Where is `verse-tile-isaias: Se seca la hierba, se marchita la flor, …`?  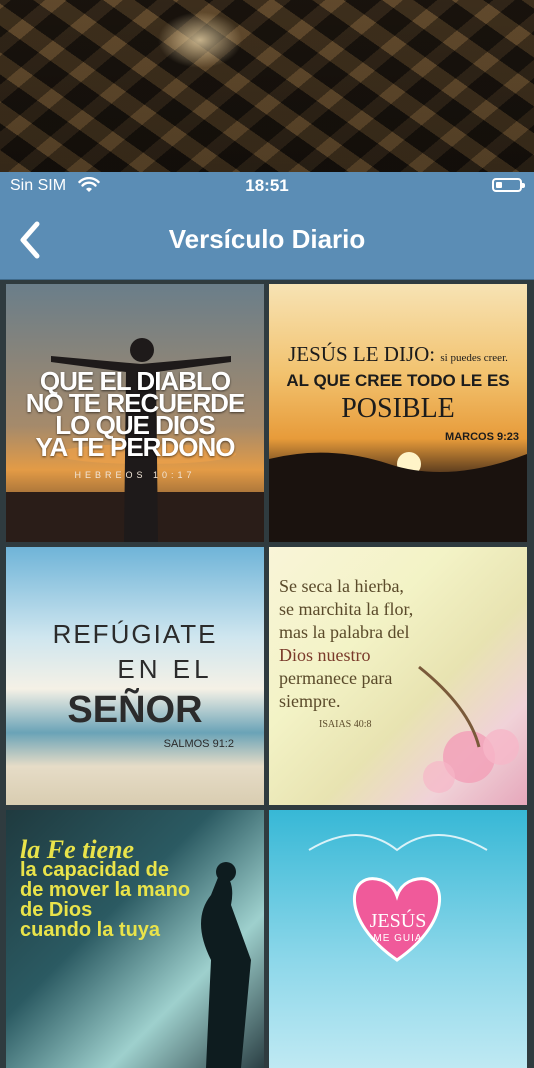 verse-tile-isaias: Se seca la hierba, se marchita la flor, … is located at coordinates (398, 676).